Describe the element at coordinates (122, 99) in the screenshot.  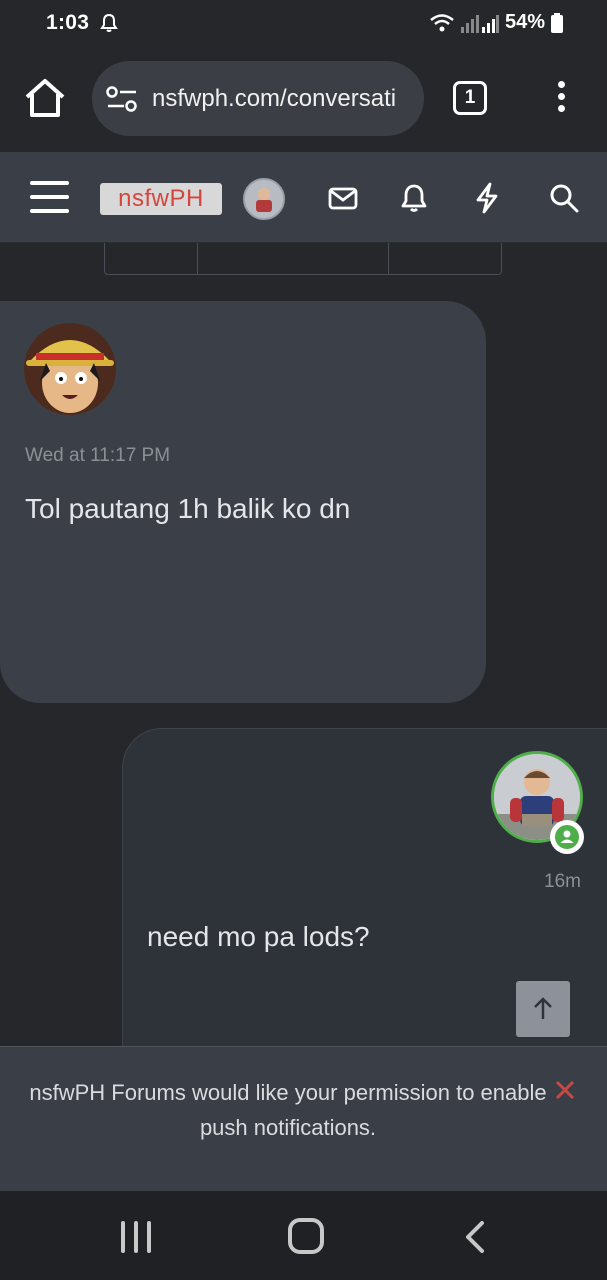
I see `site-settings-icon` at that location.